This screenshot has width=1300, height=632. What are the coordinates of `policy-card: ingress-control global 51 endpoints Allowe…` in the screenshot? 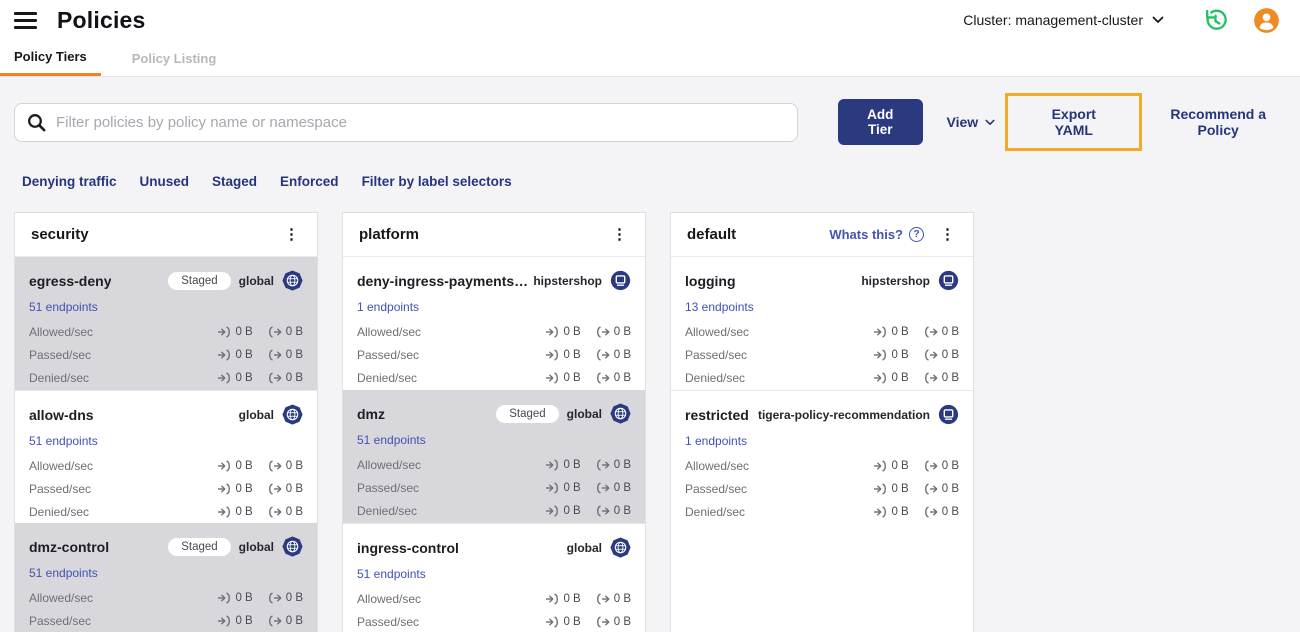 It's located at (494, 577).